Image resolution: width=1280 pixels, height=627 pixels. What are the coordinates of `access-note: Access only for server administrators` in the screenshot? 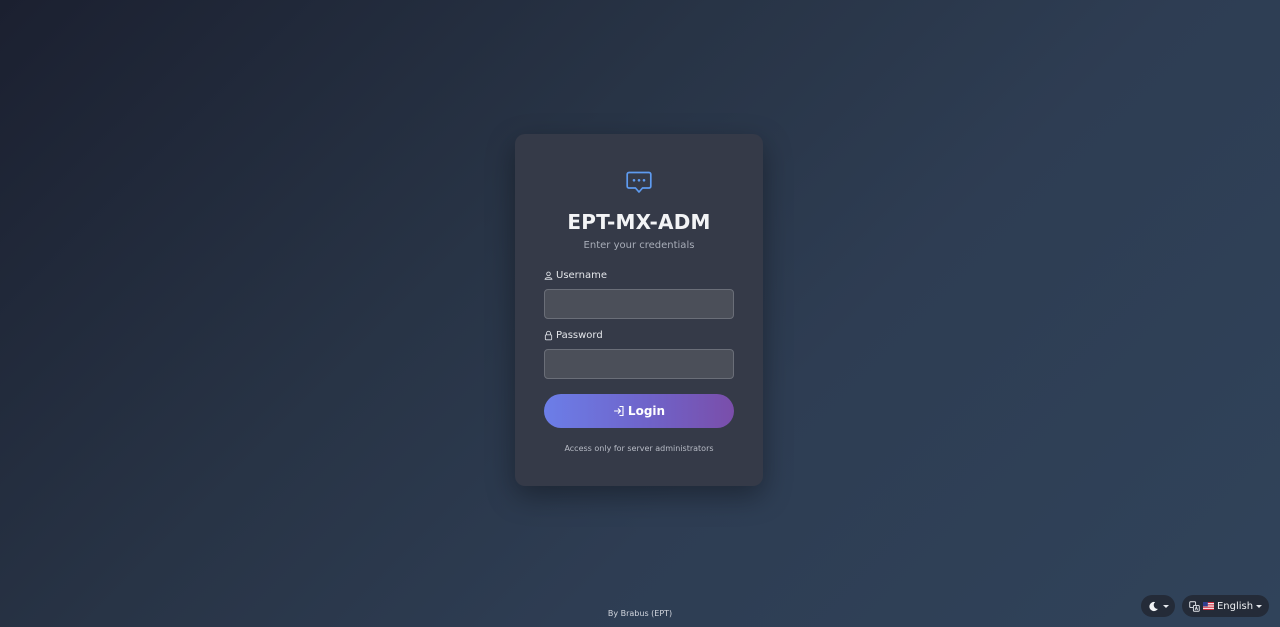 It's located at (639, 448).